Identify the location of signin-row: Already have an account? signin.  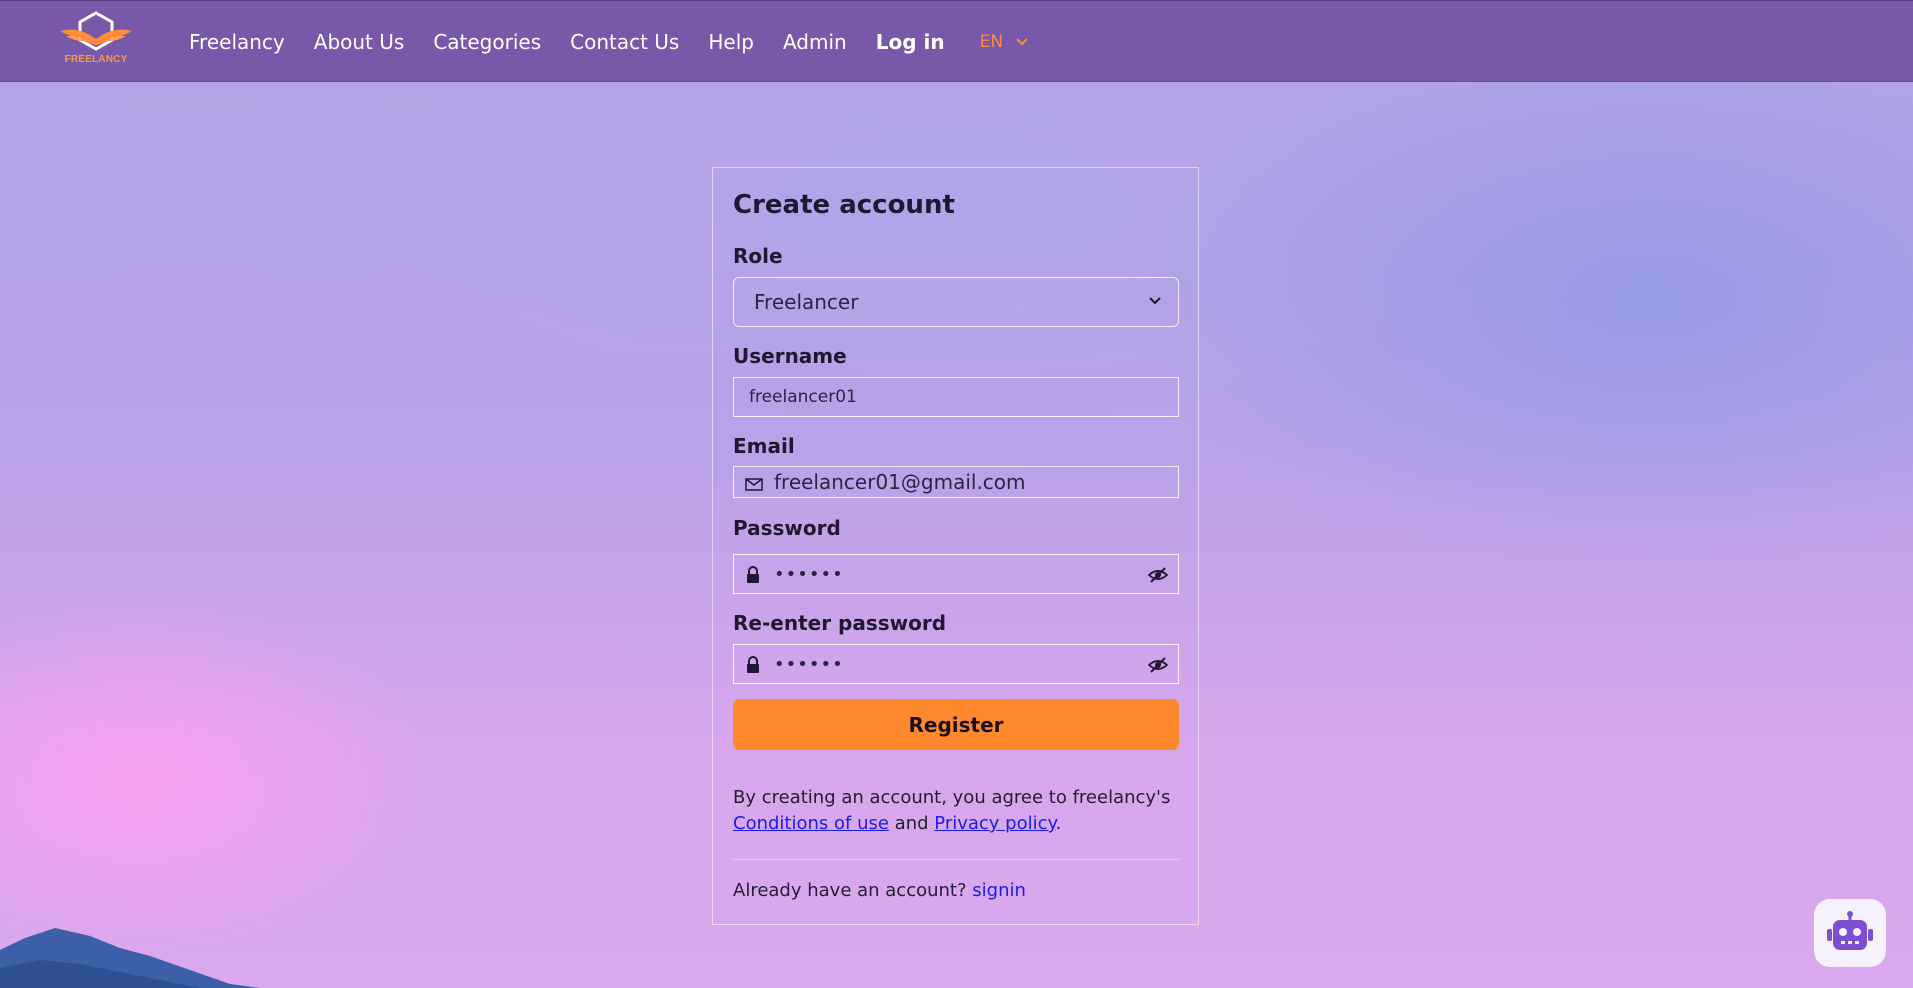
(879, 890).